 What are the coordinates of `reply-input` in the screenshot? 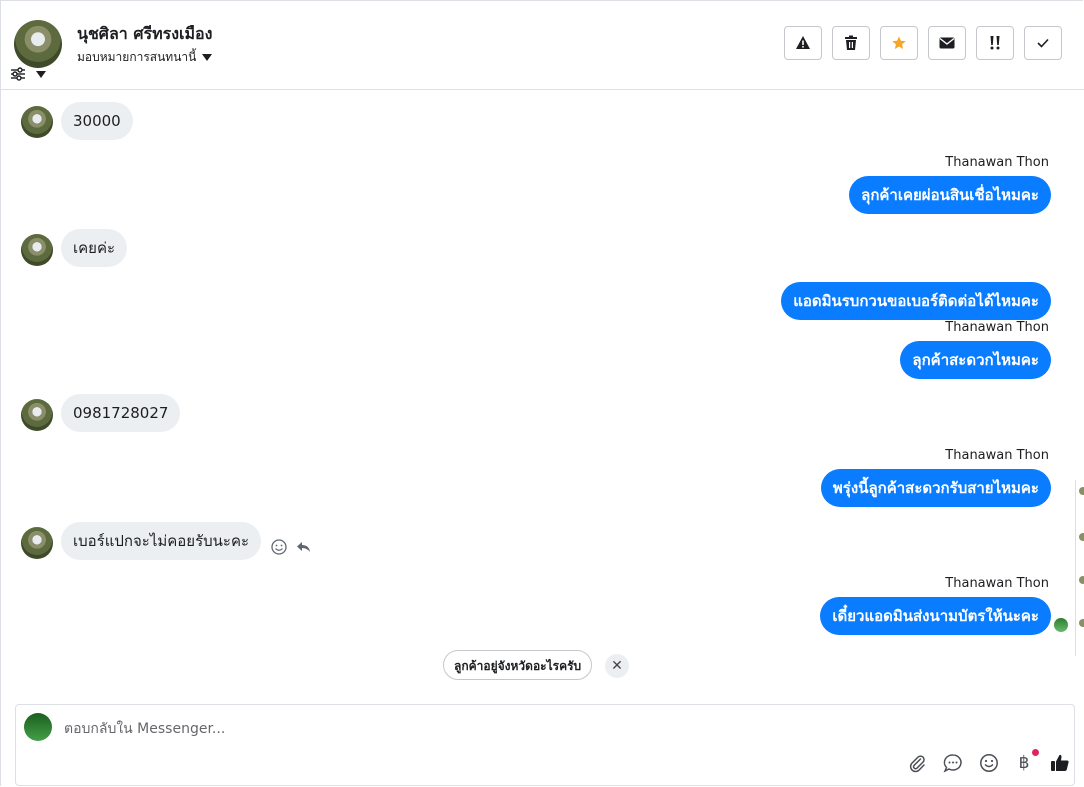 It's located at (414, 729).